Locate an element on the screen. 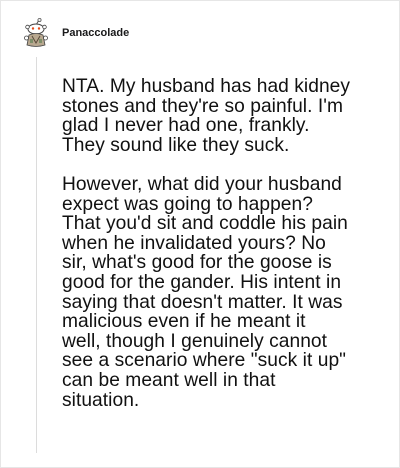  comment-header: Panaccolade is located at coordinates (76, 33).